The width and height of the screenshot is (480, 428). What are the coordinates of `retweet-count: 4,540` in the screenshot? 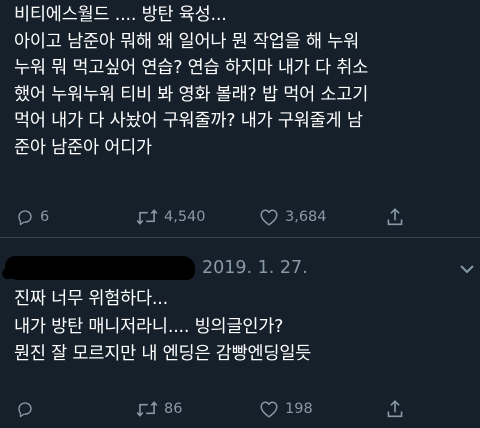 It's located at (185, 217).